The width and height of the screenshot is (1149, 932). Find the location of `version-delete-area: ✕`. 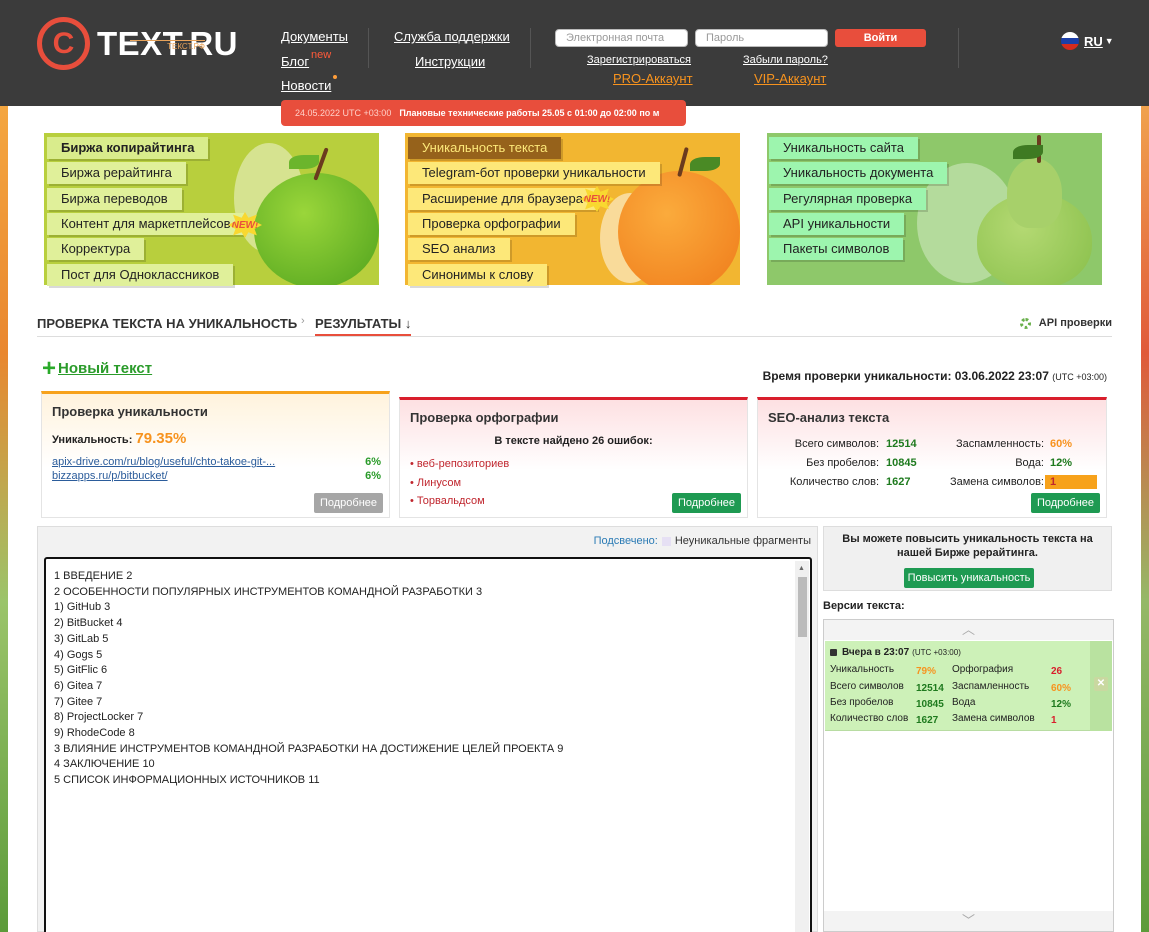

version-delete-area: ✕ is located at coordinates (1101, 686).